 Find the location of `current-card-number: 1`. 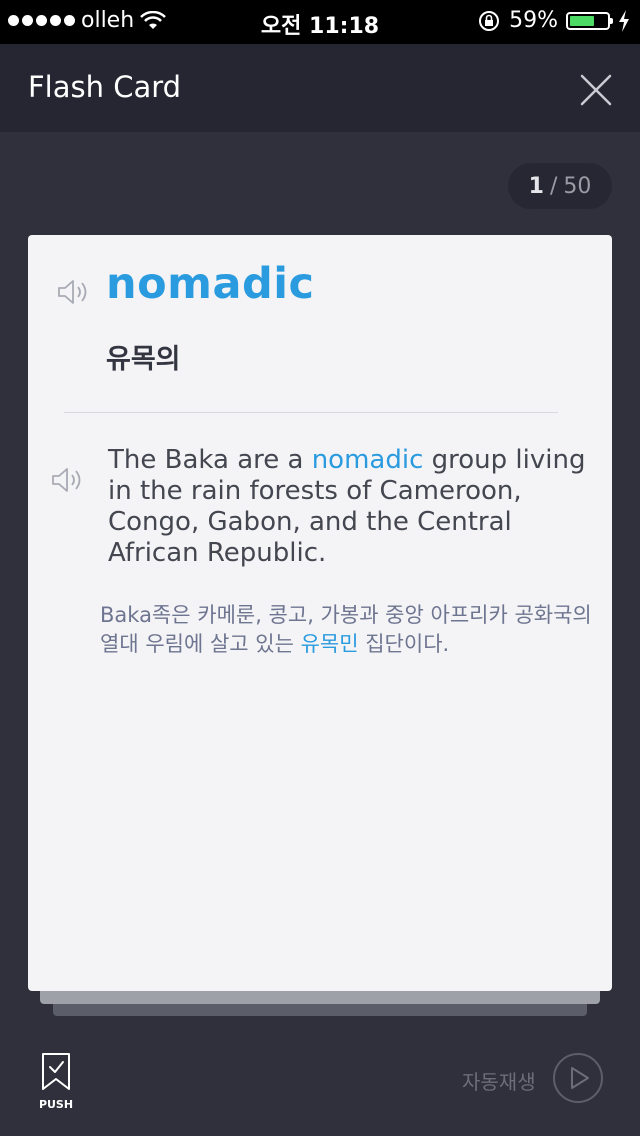

current-card-number: 1 is located at coordinates (536, 186).